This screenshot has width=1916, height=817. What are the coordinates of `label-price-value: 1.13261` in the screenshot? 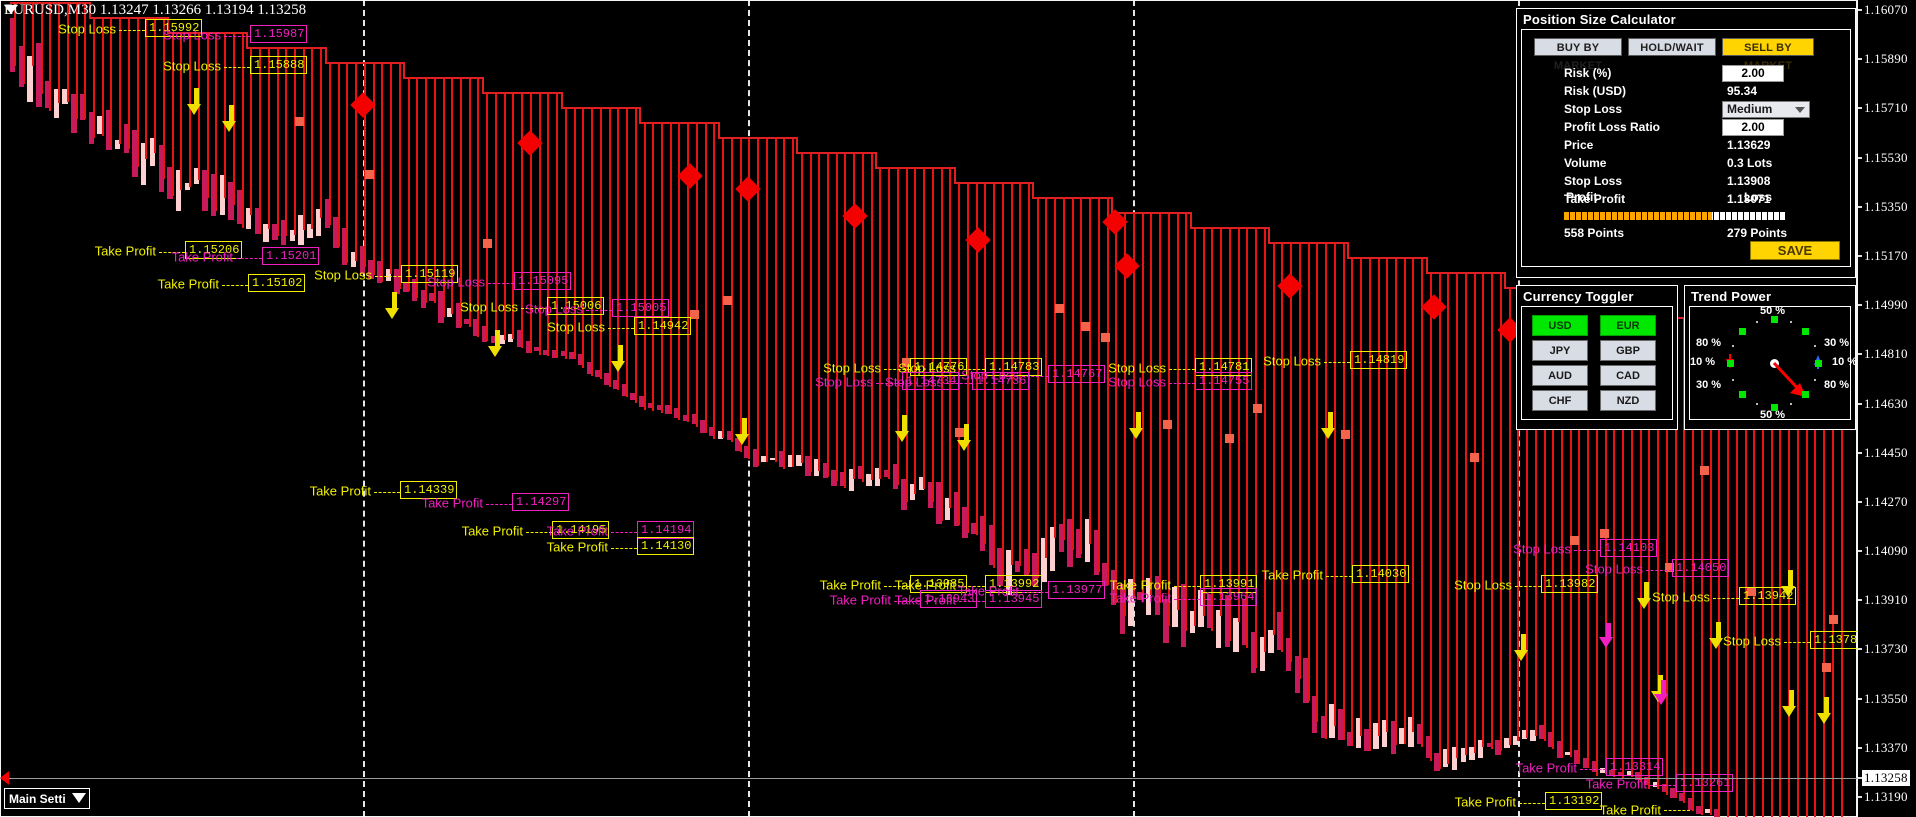 It's located at (1705, 783).